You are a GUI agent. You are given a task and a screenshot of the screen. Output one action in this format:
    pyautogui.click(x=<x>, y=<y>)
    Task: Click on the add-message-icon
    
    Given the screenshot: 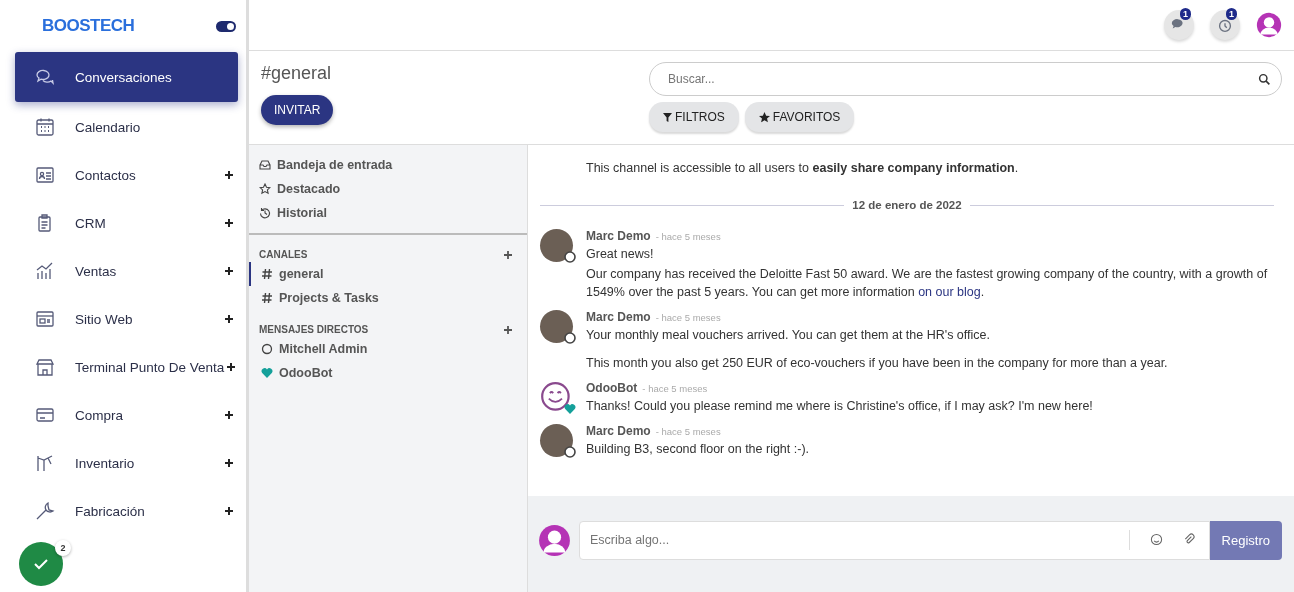 What is the action you would take?
    pyautogui.click(x=508, y=329)
    